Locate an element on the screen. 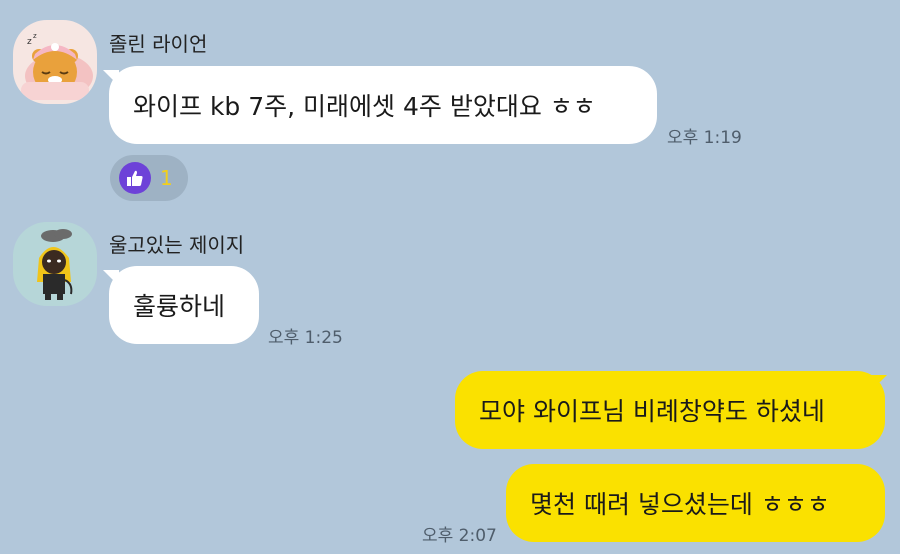  sender-avatar-jayg is located at coordinates (55, 264).